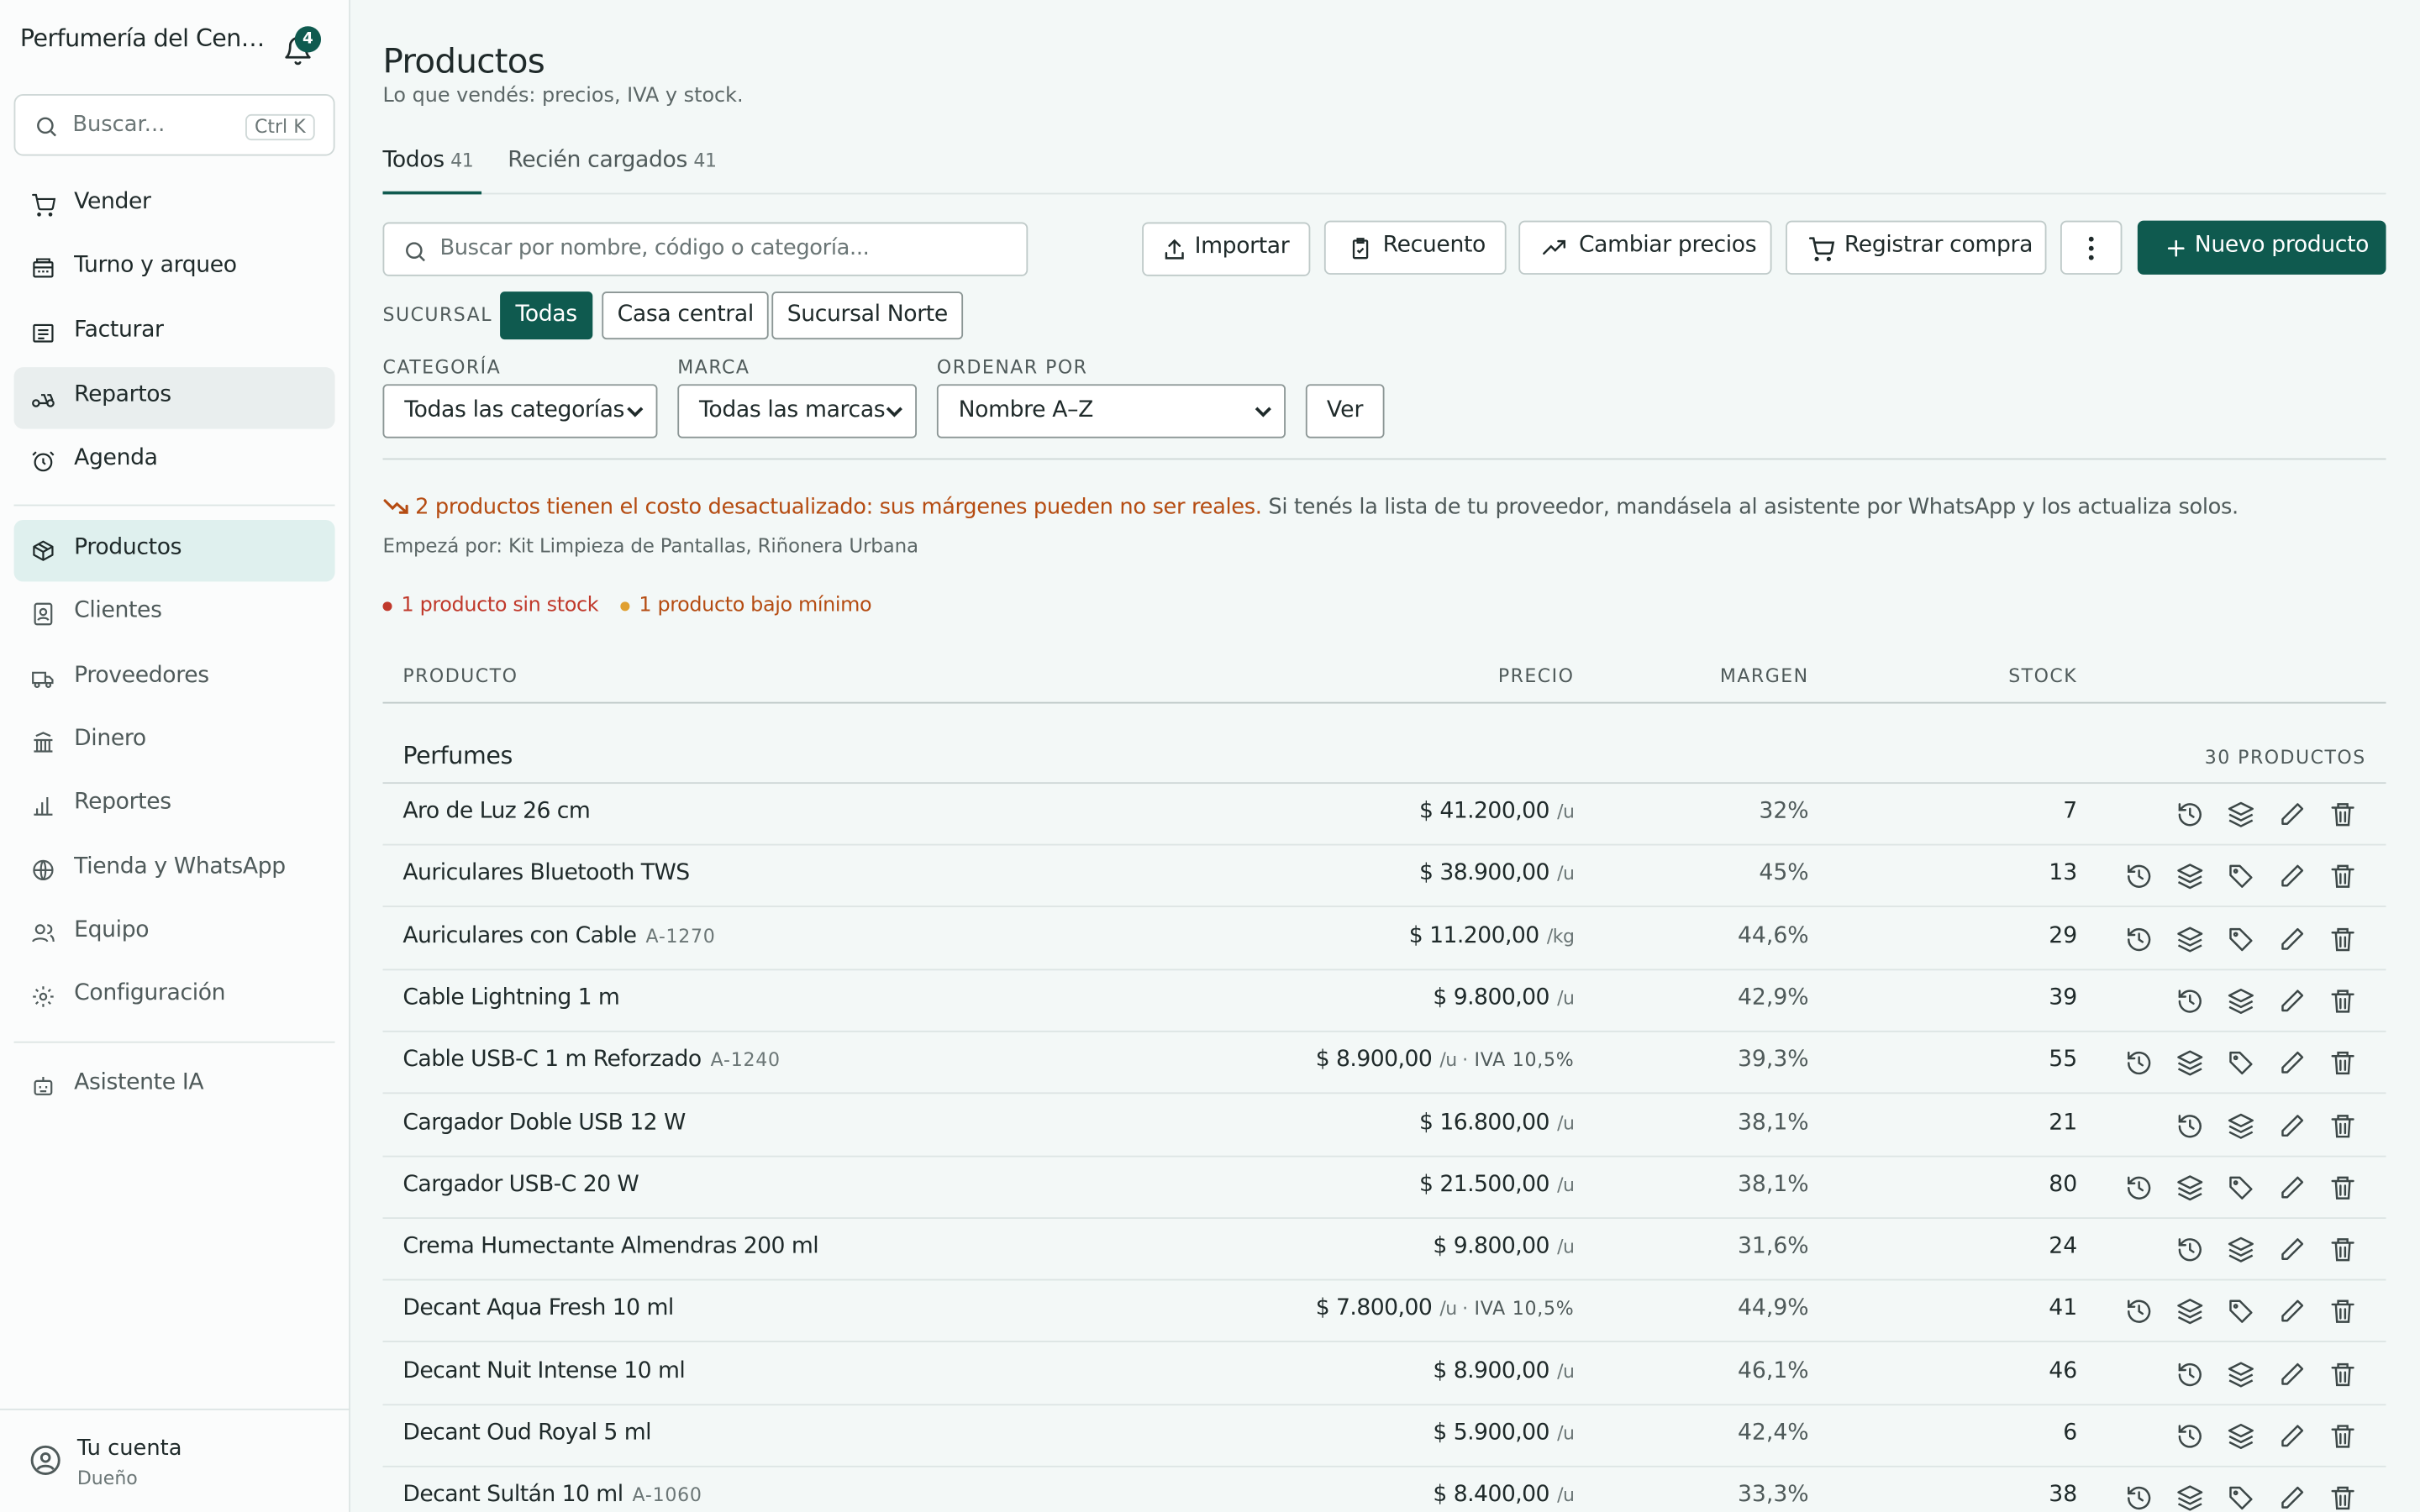  Describe the element at coordinates (174, 398) in the screenshot. I see `sidebar-item-repartos: Repartos` at that location.